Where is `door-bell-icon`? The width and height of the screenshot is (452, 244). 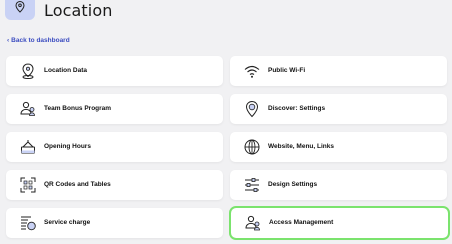
door-bell-icon is located at coordinates (28, 147).